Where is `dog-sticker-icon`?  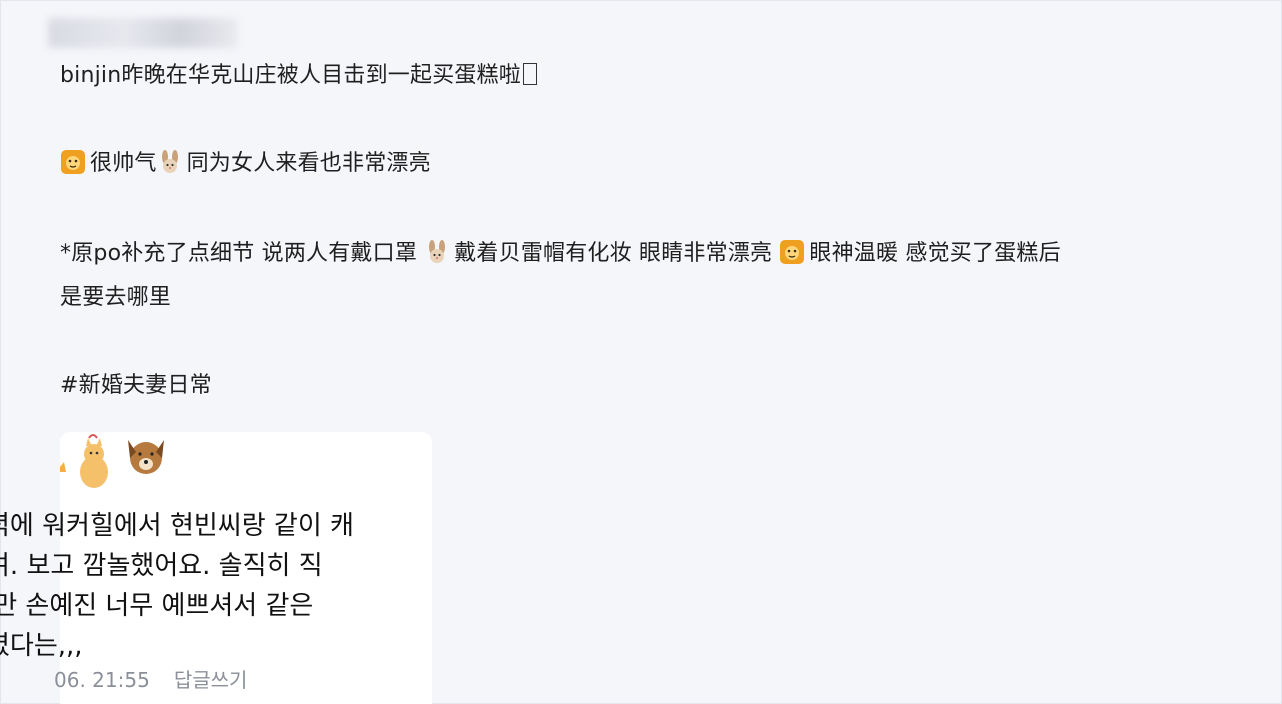
dog-sticker-icon is located at coordinates (146, 457).